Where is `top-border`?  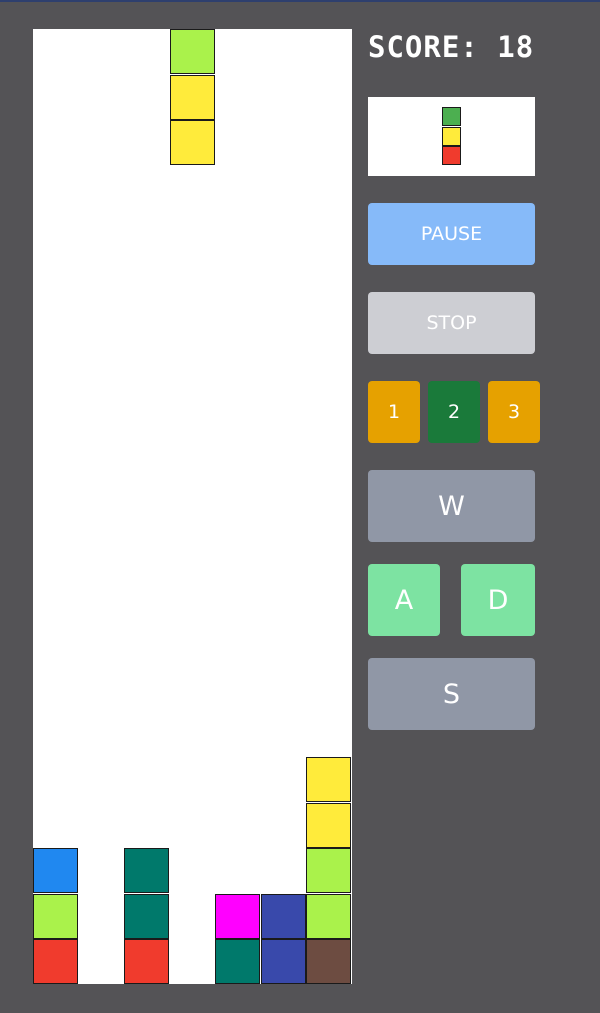 top-border is located at coordinates (300, 1).